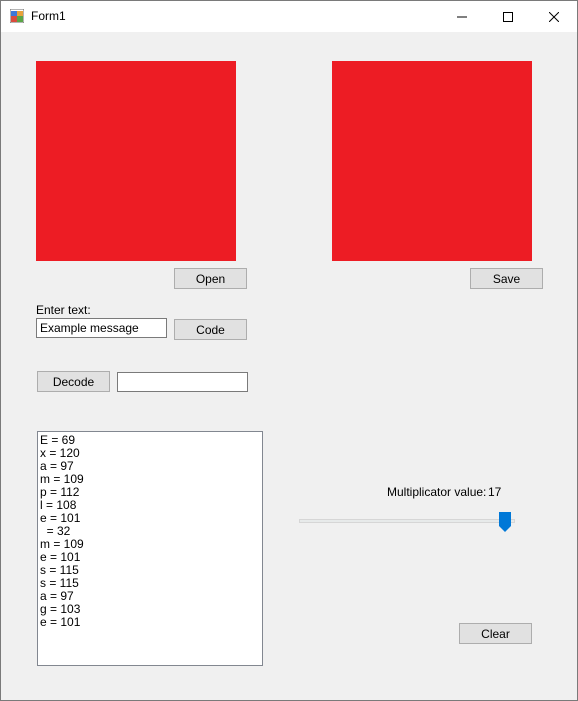  I want to click on enter-text-label: Enter text:, so click(63, 310).